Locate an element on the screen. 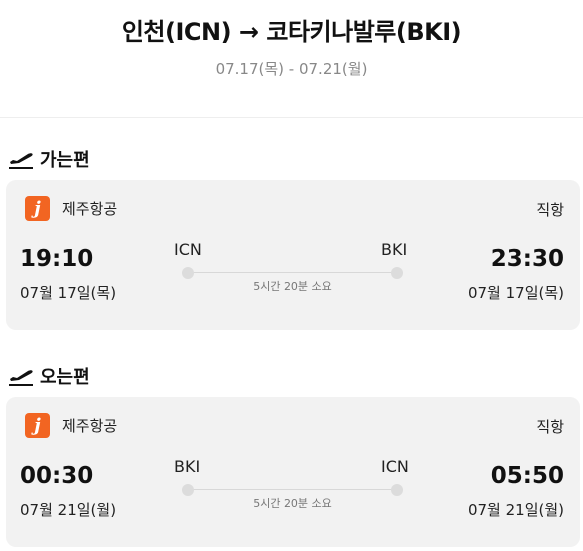 The width and height of the screenshot is (583, 551). inbound-section-header: 오는편 is located at coordinates (49, 376).